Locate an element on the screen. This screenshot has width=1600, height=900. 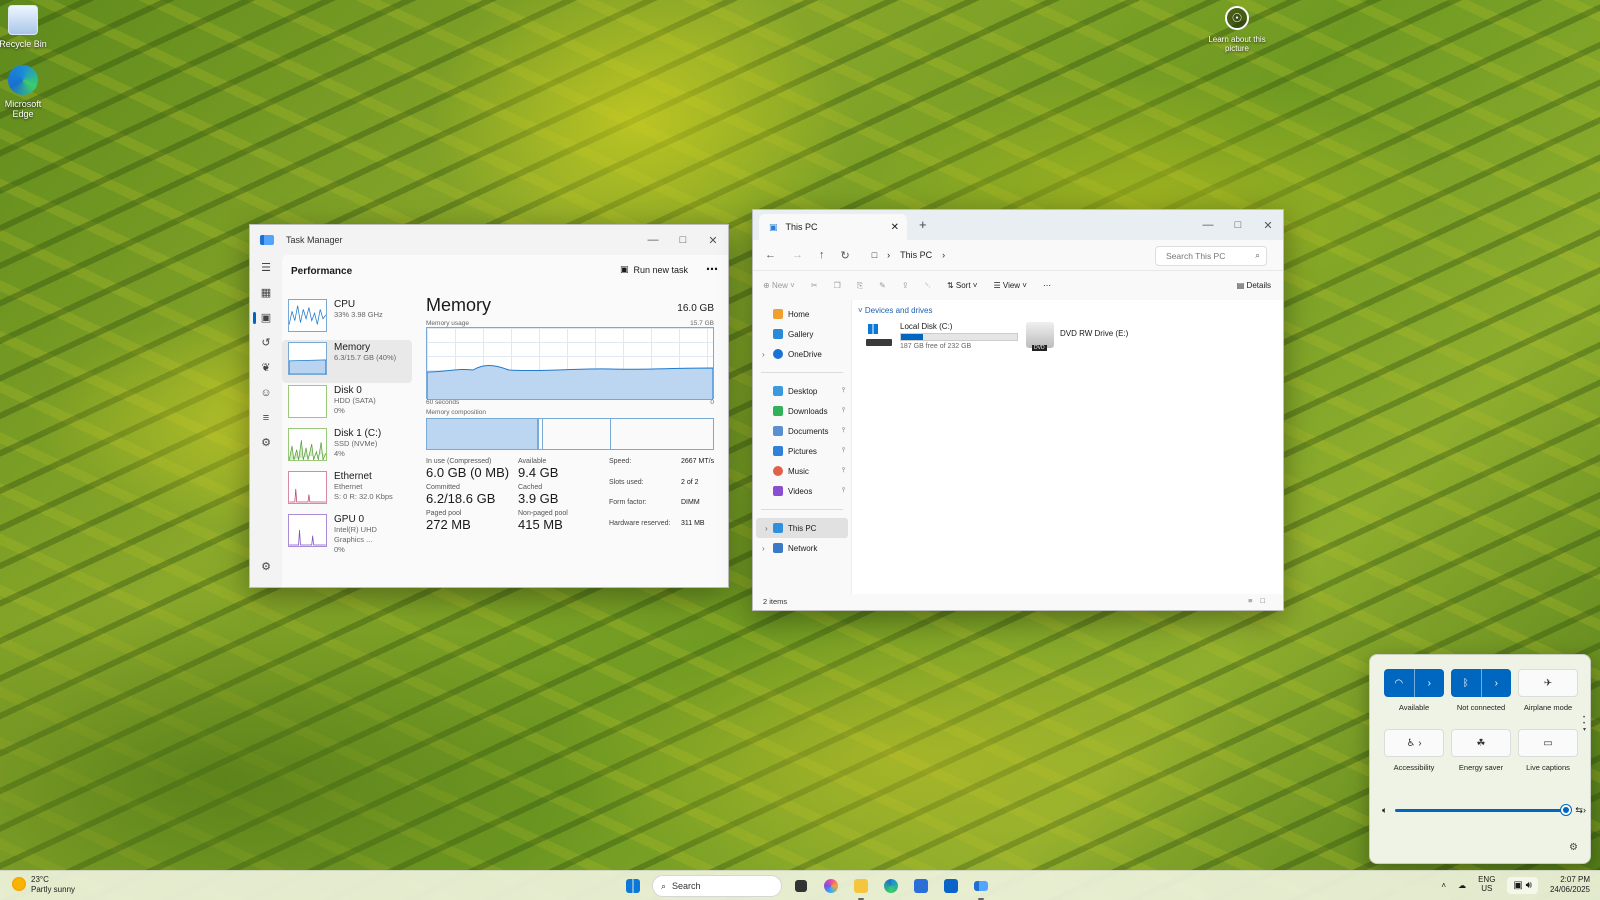
learn-about-picture: ☉ Learn about this picture is located at coordinates (1237, 29).